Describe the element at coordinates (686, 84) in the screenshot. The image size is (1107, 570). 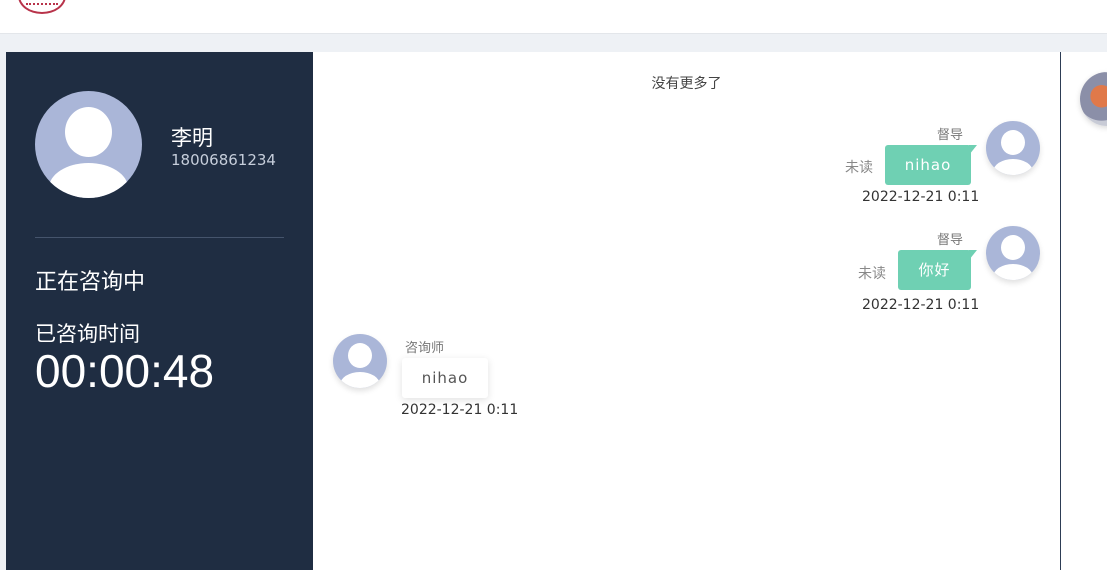
I see `no-more-messages: 没有更多了` at that location.